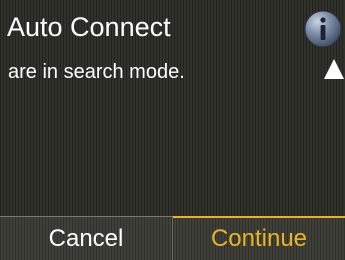  I want to click on triangle-up-icon, so click(334, 69).